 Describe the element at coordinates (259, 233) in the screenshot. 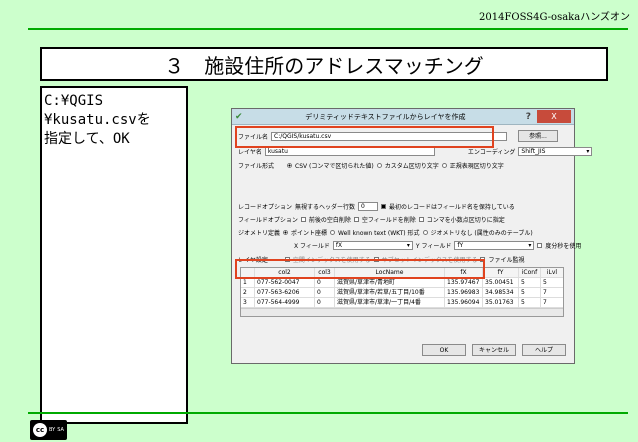

I see `geometry-label: ジオメトリ定義` at that location.